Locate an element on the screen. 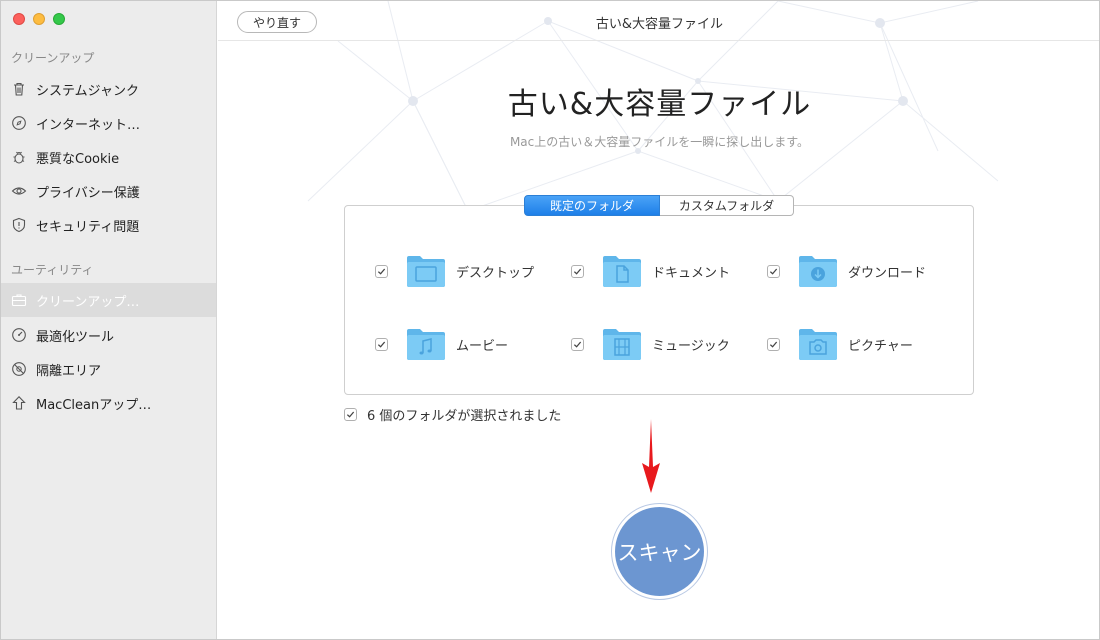 This screenshot has height=640, width=1100. sidebar-item-malicious-cookie: 悪質なCookie is located at coordinates (108, 157).